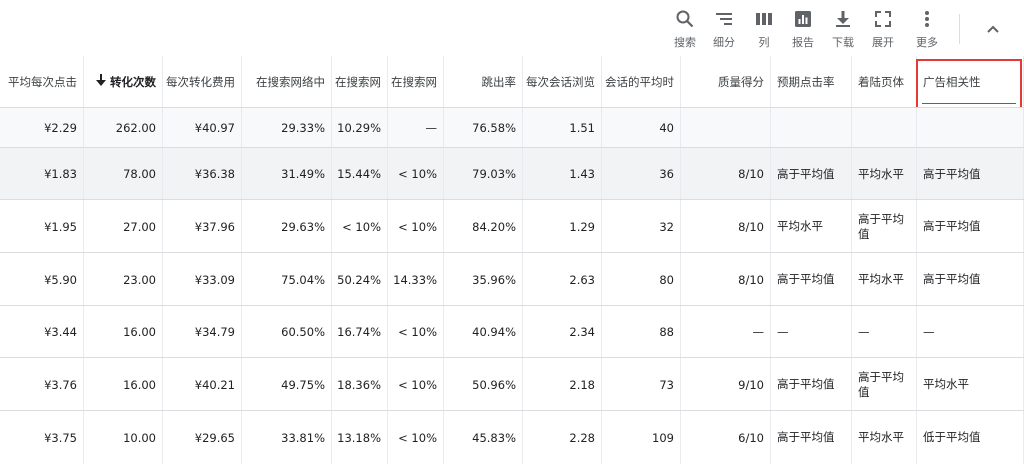 This screenshot has height=472, width=1024. What do you see at coordinates (42, 279) in the screenshot?
I see `table-cell: ¥5.90` at bounding box center [42, 279].